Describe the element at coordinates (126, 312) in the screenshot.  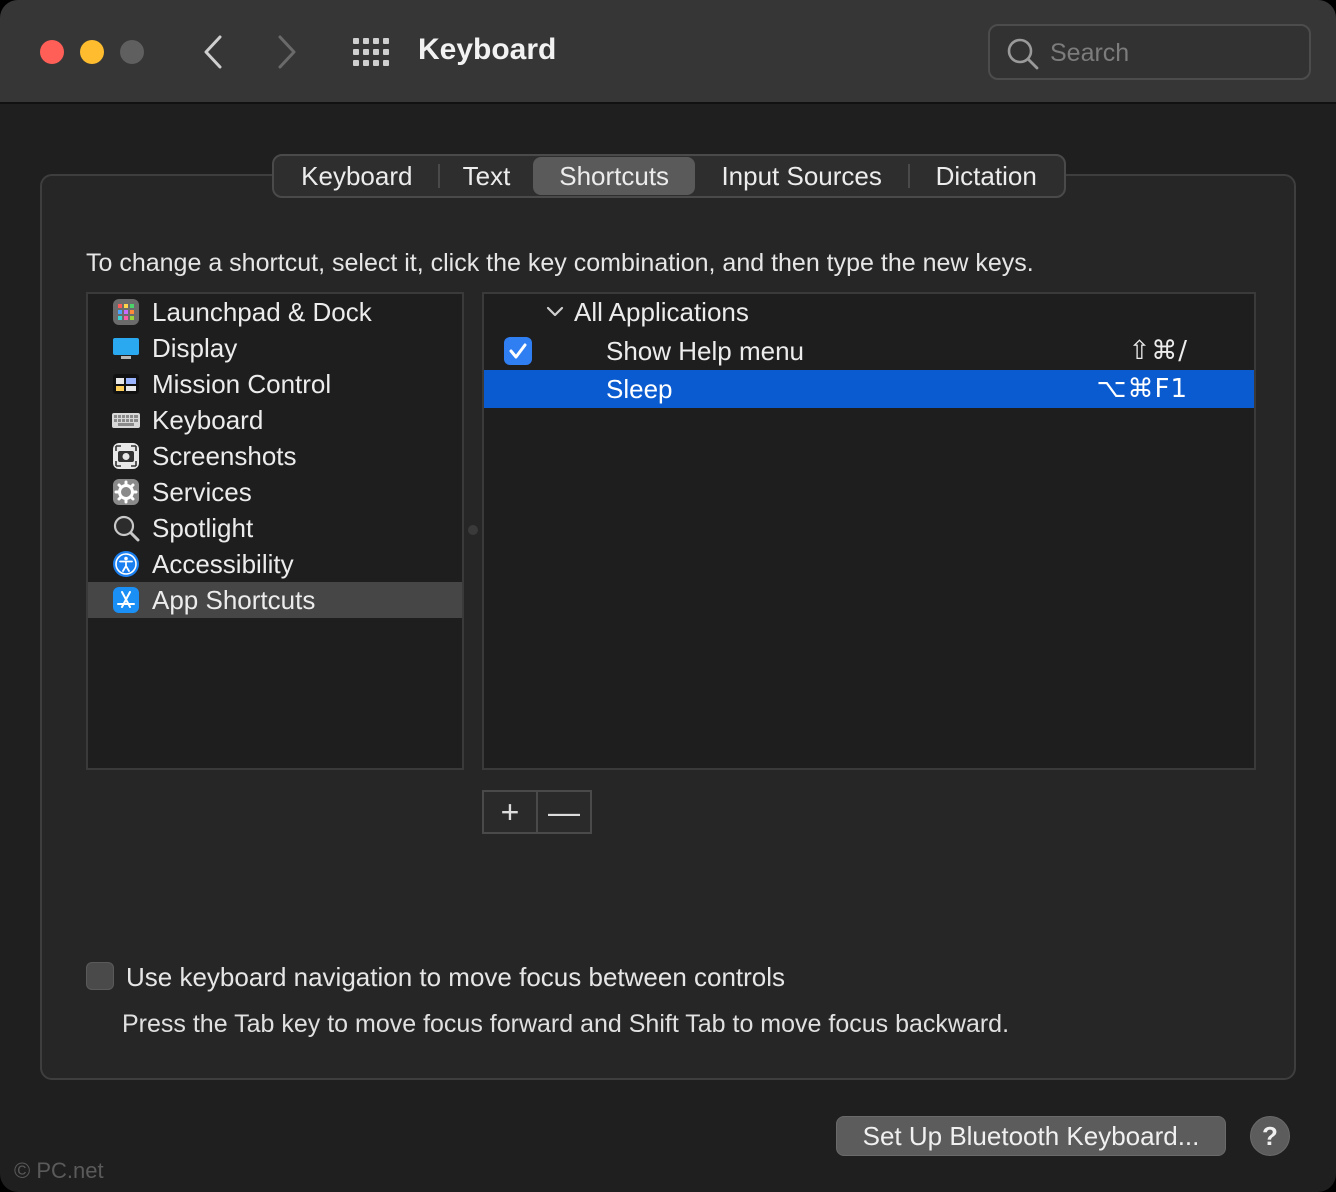
I see `launchpad-icon` at that location.